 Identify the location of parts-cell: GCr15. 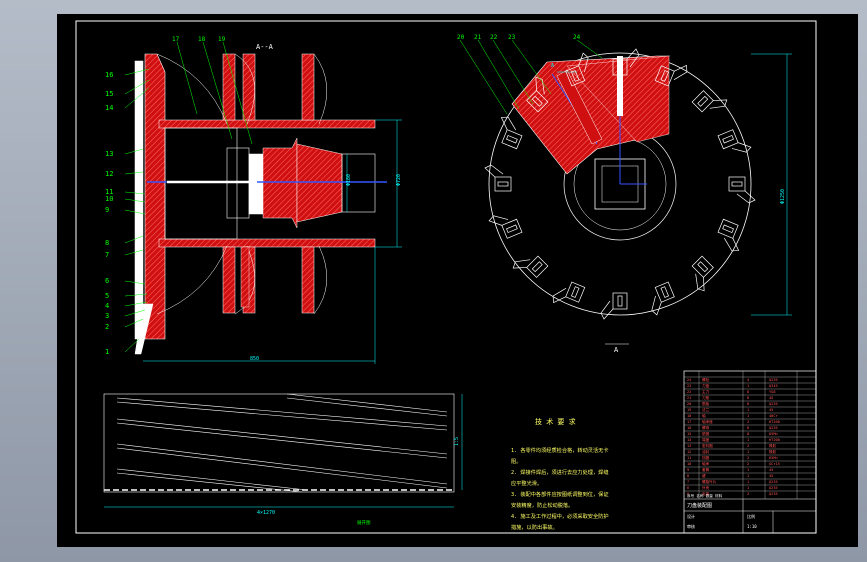
(774, 464).